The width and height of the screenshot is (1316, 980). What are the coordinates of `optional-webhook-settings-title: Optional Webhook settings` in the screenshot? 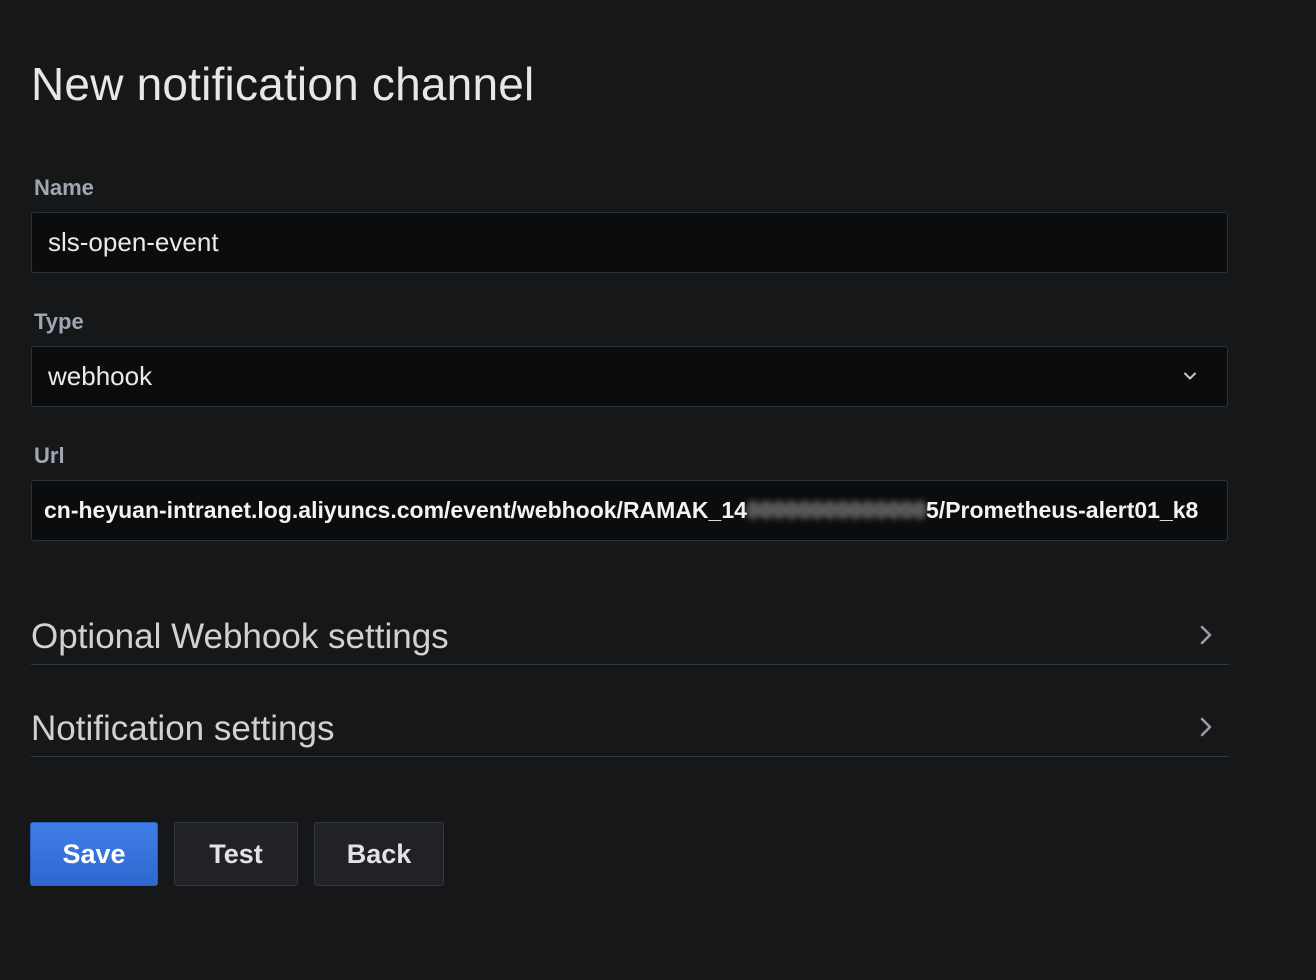 It's located at (240, 636).